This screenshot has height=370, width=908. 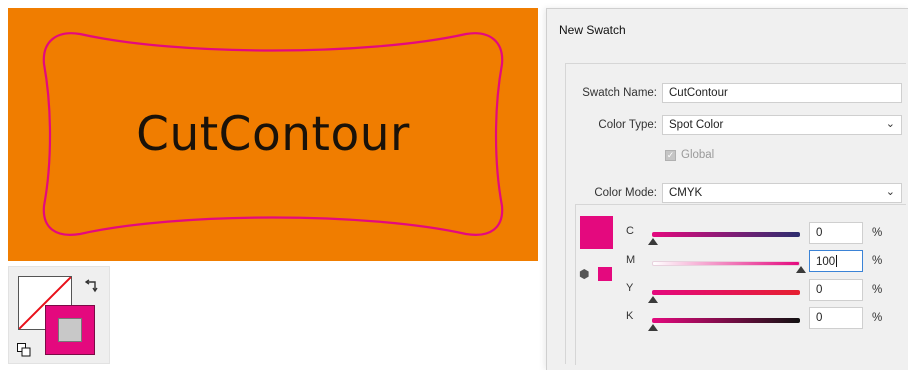 What do you see at coordinates (92, 286) in the screenshot?
I see `swap-arrow-icon` at bounding box center [92, 286].